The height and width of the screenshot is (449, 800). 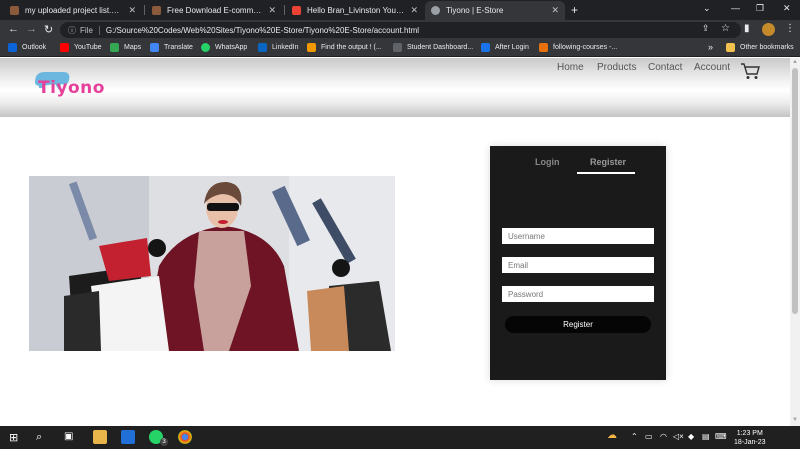 What do you see at coordinates (578, 236) in the screenshot?
I see `username-field` at bounding box center [578, 236].